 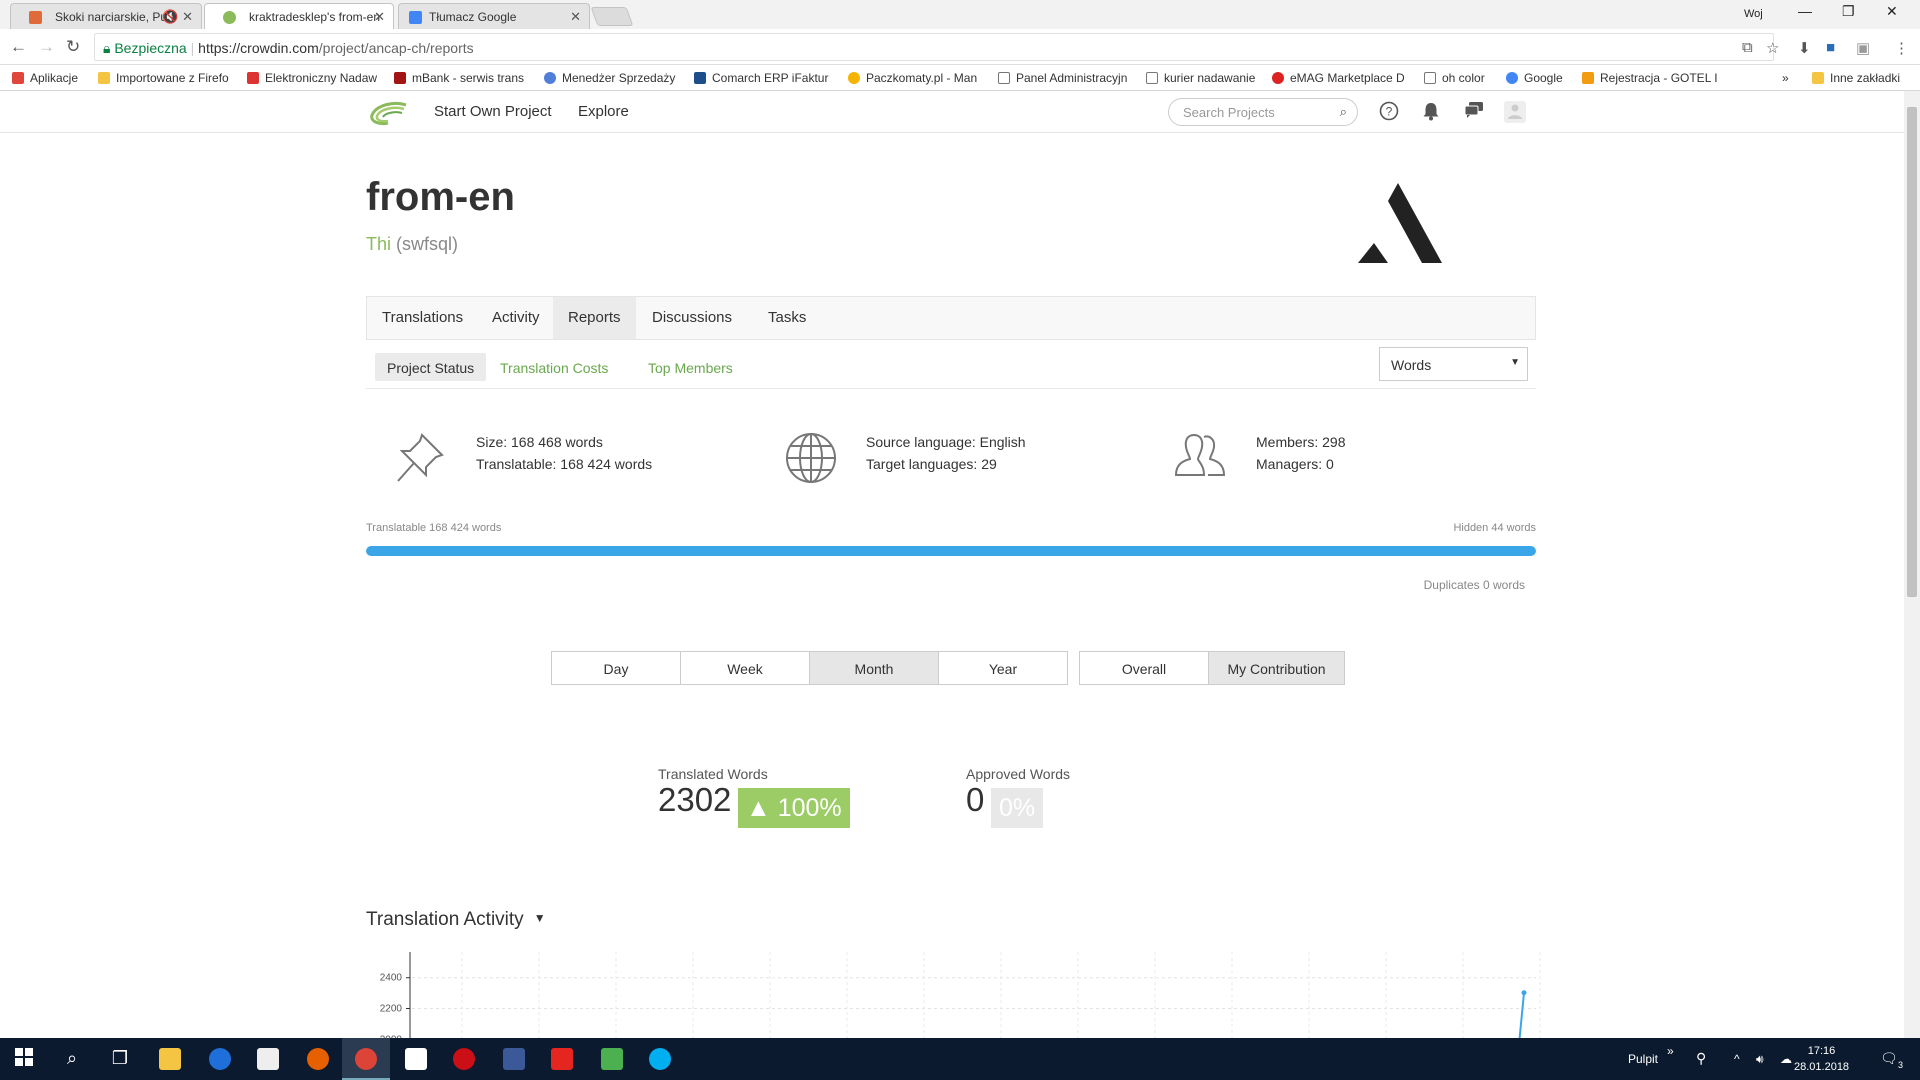 I want to click on bookmark-item: Paczkomaty.pl - Man, so click(x=912, y=78).